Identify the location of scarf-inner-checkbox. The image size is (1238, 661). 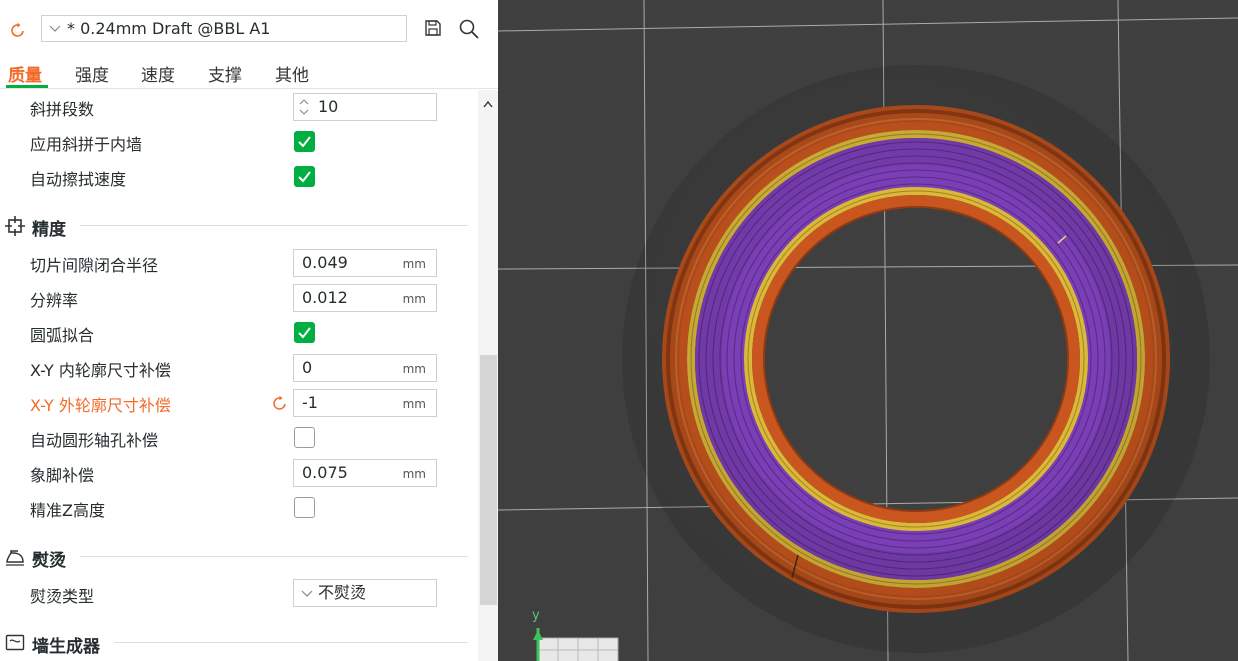
(304, 141).